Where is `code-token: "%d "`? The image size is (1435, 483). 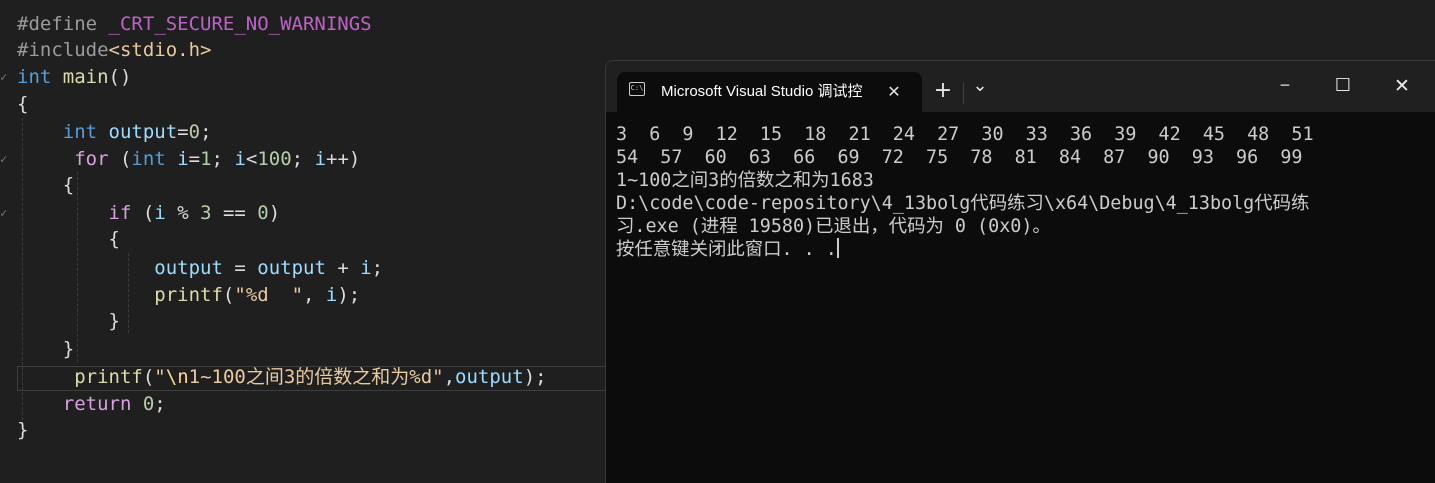
code-token: "%d " is located at coordinates (269, 295).